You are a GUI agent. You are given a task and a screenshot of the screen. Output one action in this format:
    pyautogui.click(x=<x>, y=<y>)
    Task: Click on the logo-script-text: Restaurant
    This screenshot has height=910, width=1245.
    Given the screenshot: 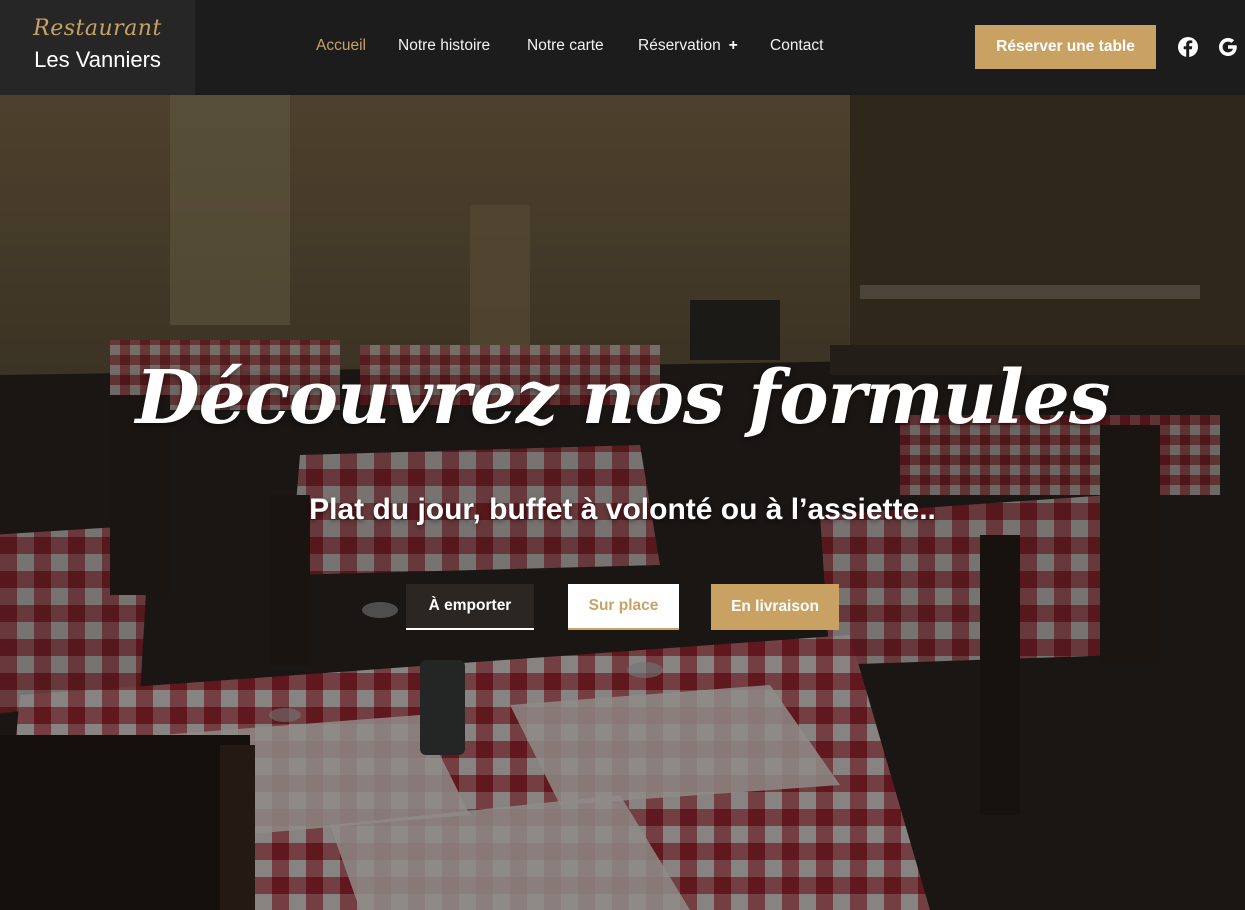 What is the action you would take?
    pyautogui.click(x=97, y=28)
    